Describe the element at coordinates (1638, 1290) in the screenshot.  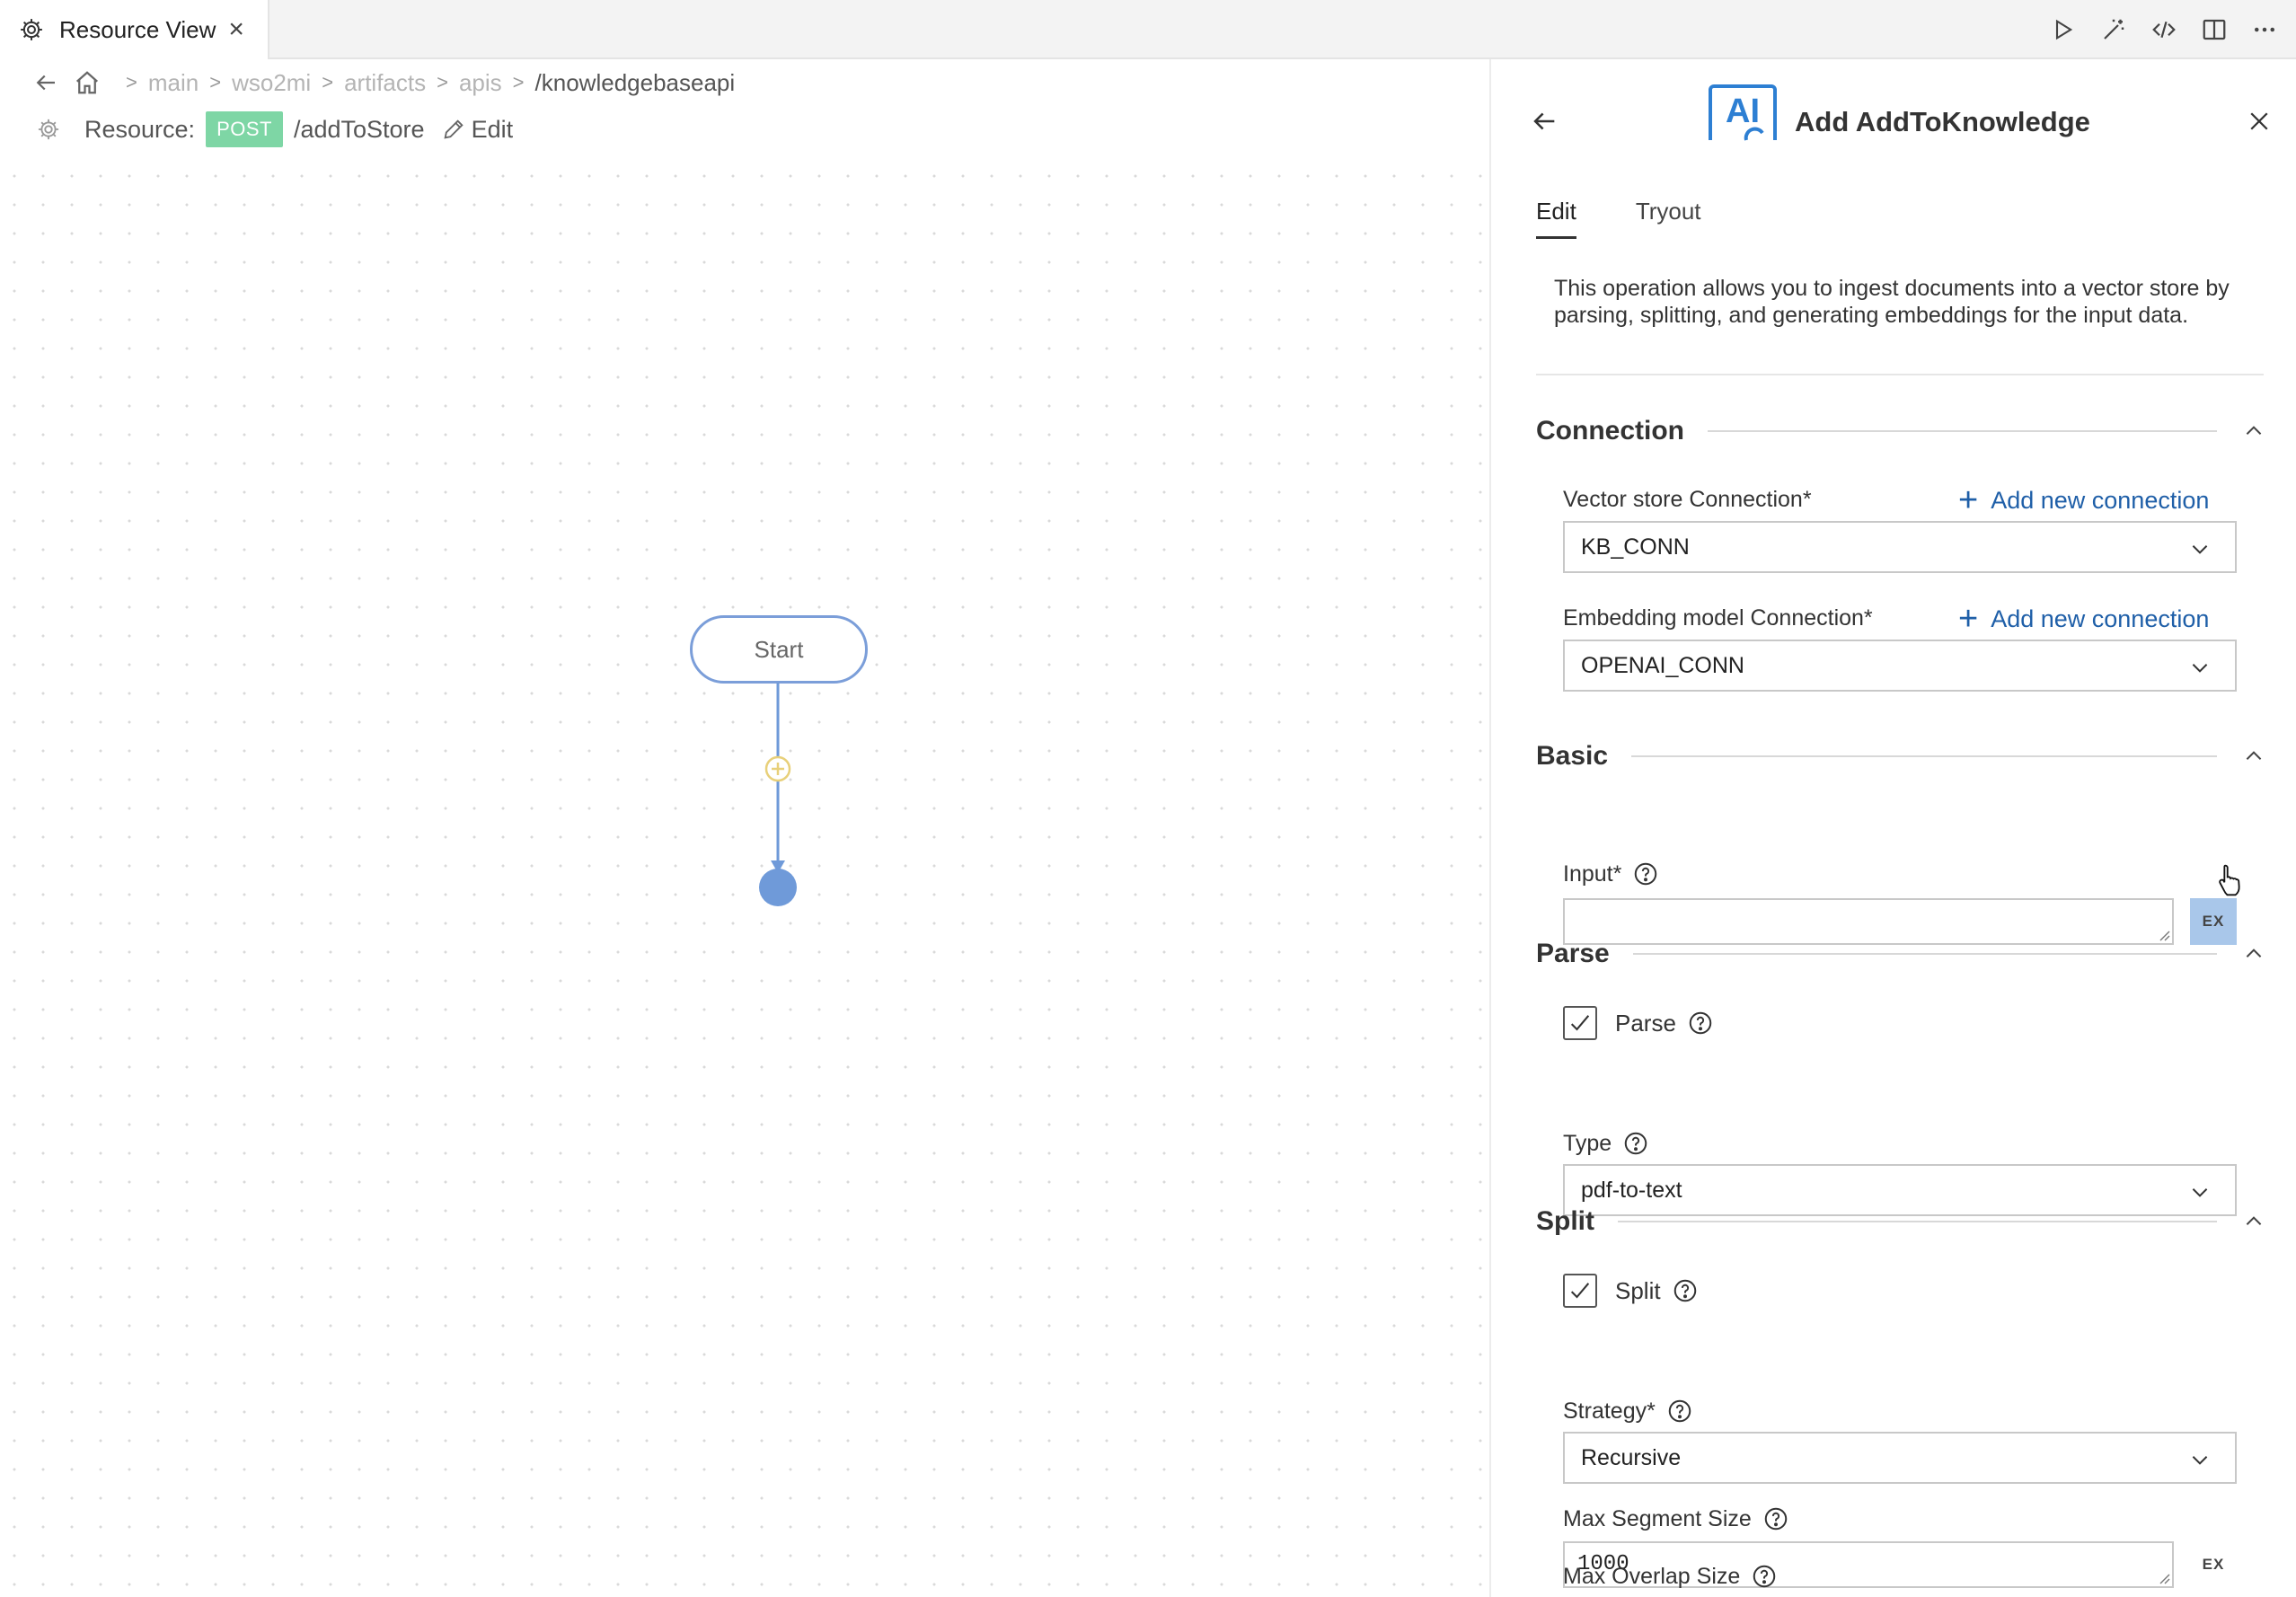
I see `split-checkbox-label: Split` at that location.